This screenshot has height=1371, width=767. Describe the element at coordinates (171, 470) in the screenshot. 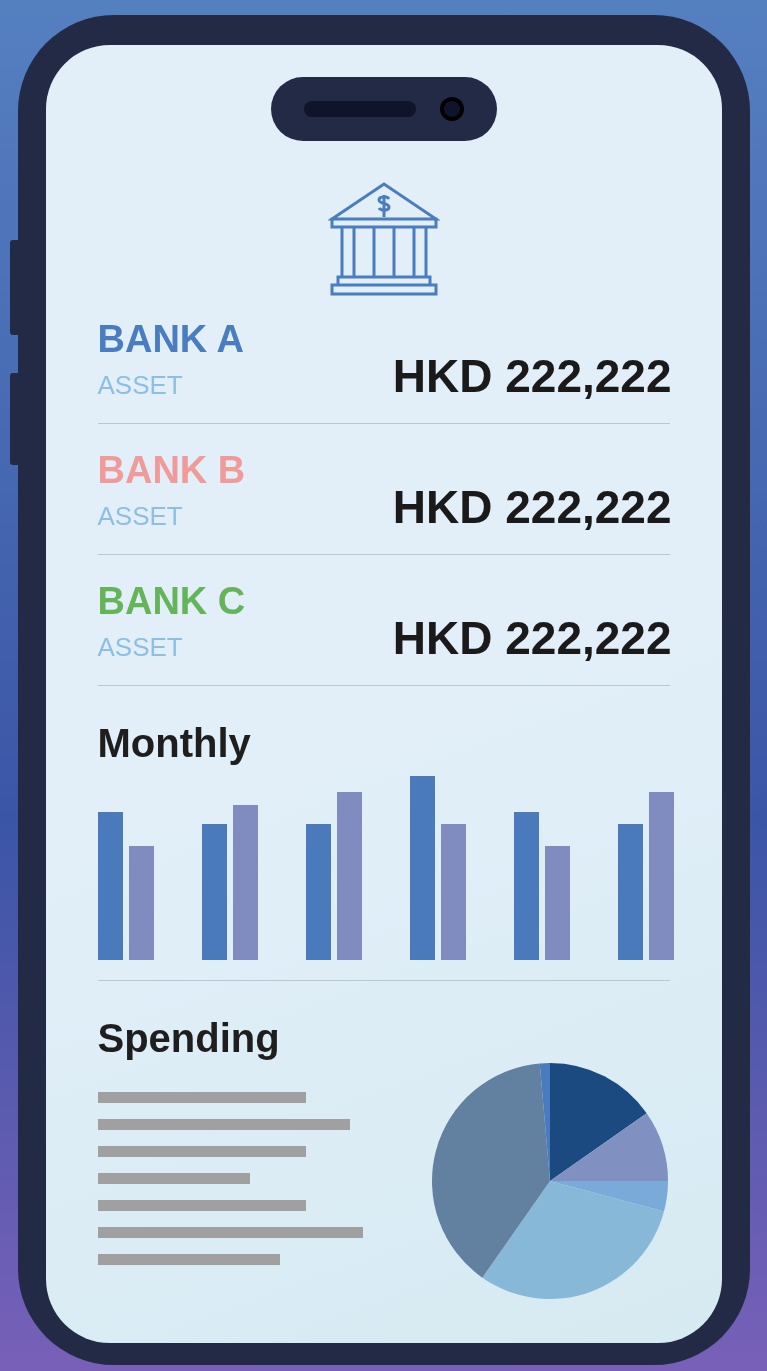

I see `bank-name: BANK B` at that location.